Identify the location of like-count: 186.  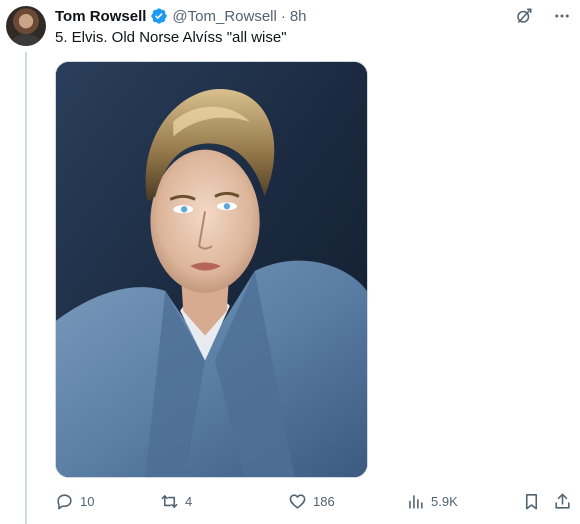
(324, 501).